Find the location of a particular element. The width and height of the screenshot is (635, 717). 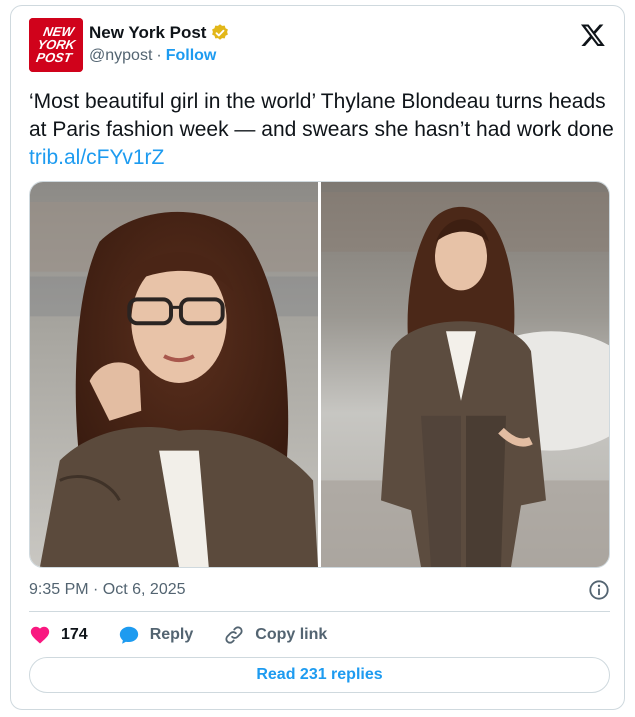

info-icon is located at coordinates (599, 590).